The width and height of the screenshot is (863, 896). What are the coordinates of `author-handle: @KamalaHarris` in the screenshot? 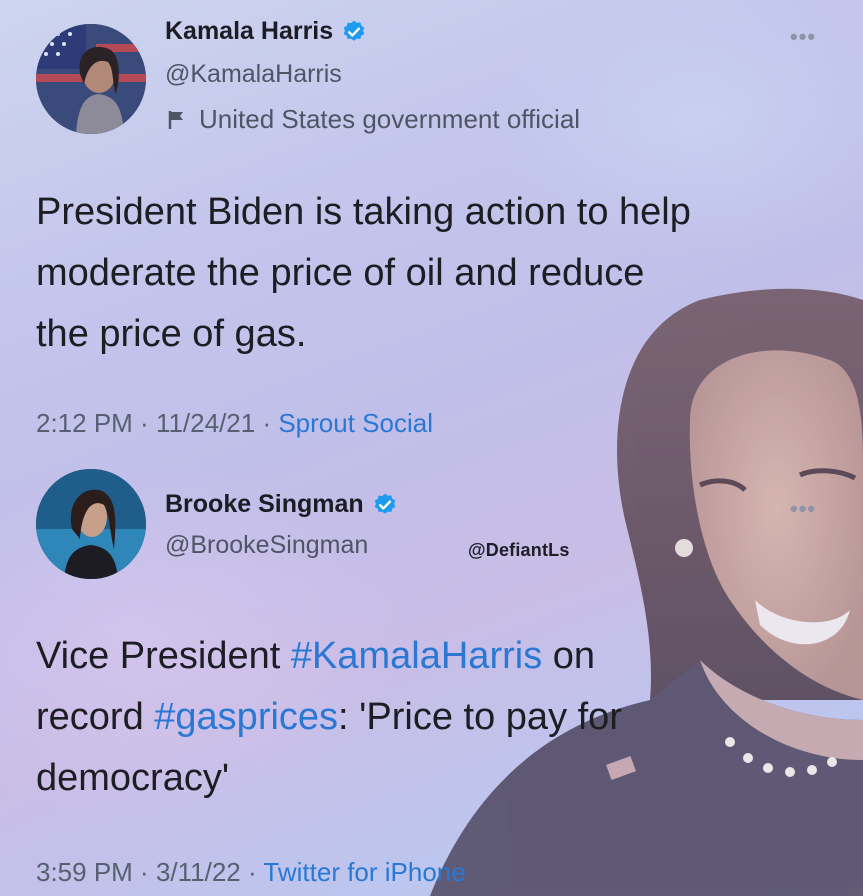 It's located at (253, 74).